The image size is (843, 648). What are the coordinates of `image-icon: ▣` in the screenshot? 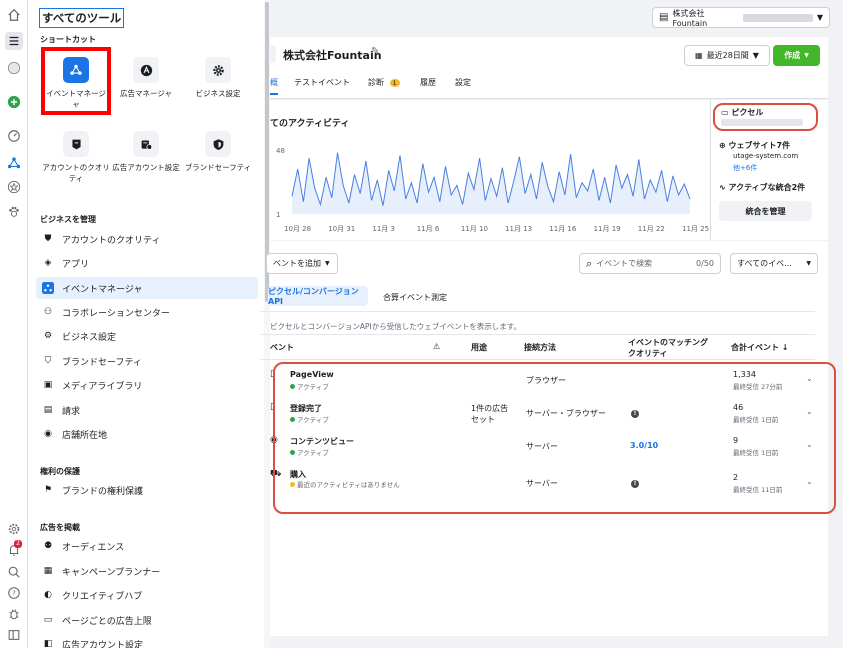 It's located at (48, 385).